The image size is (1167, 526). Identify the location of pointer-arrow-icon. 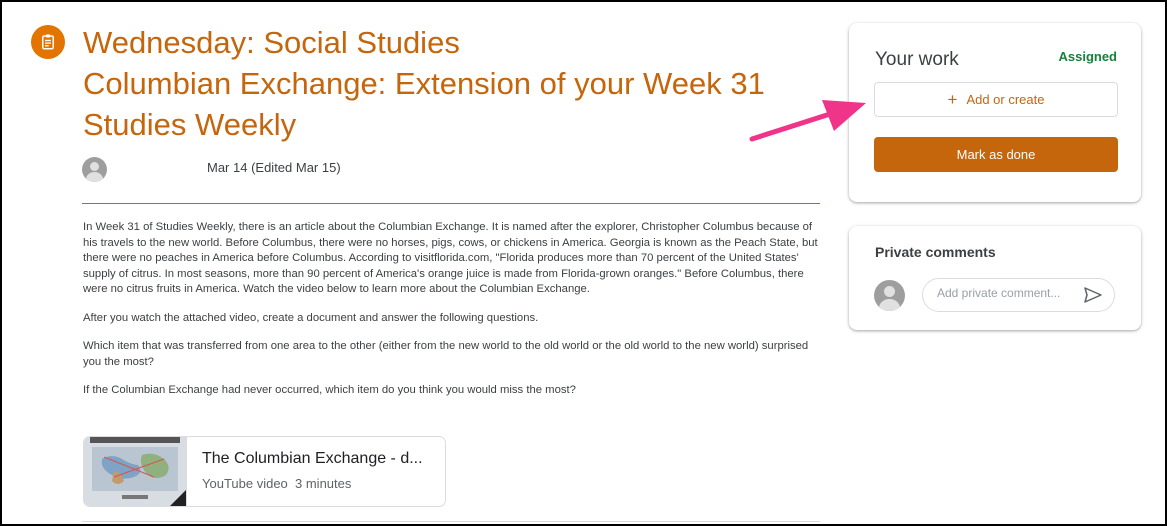
(807, 121).